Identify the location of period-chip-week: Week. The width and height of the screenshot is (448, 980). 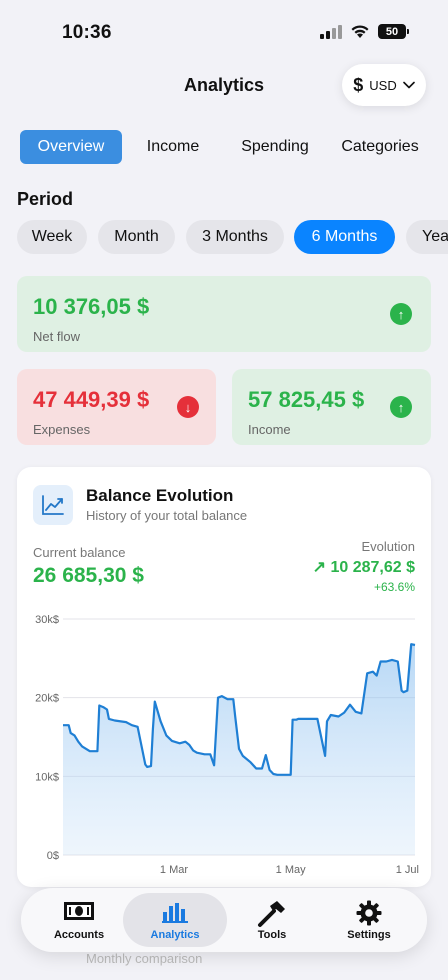
(52, 237).